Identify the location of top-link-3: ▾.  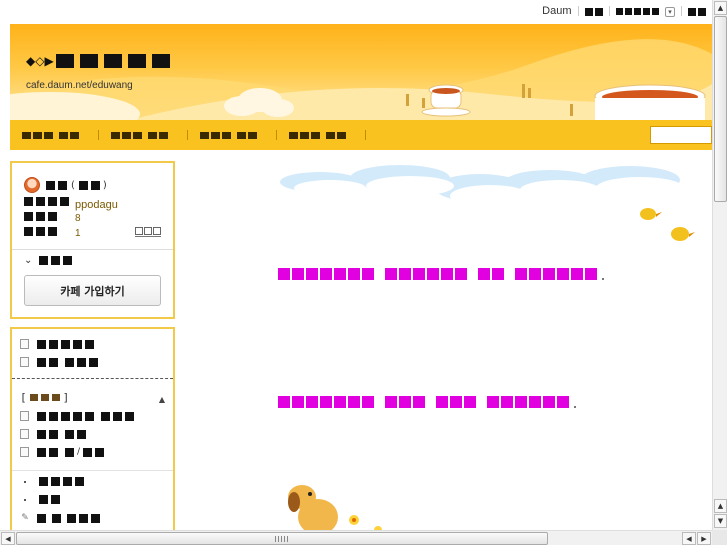
(645, 11).